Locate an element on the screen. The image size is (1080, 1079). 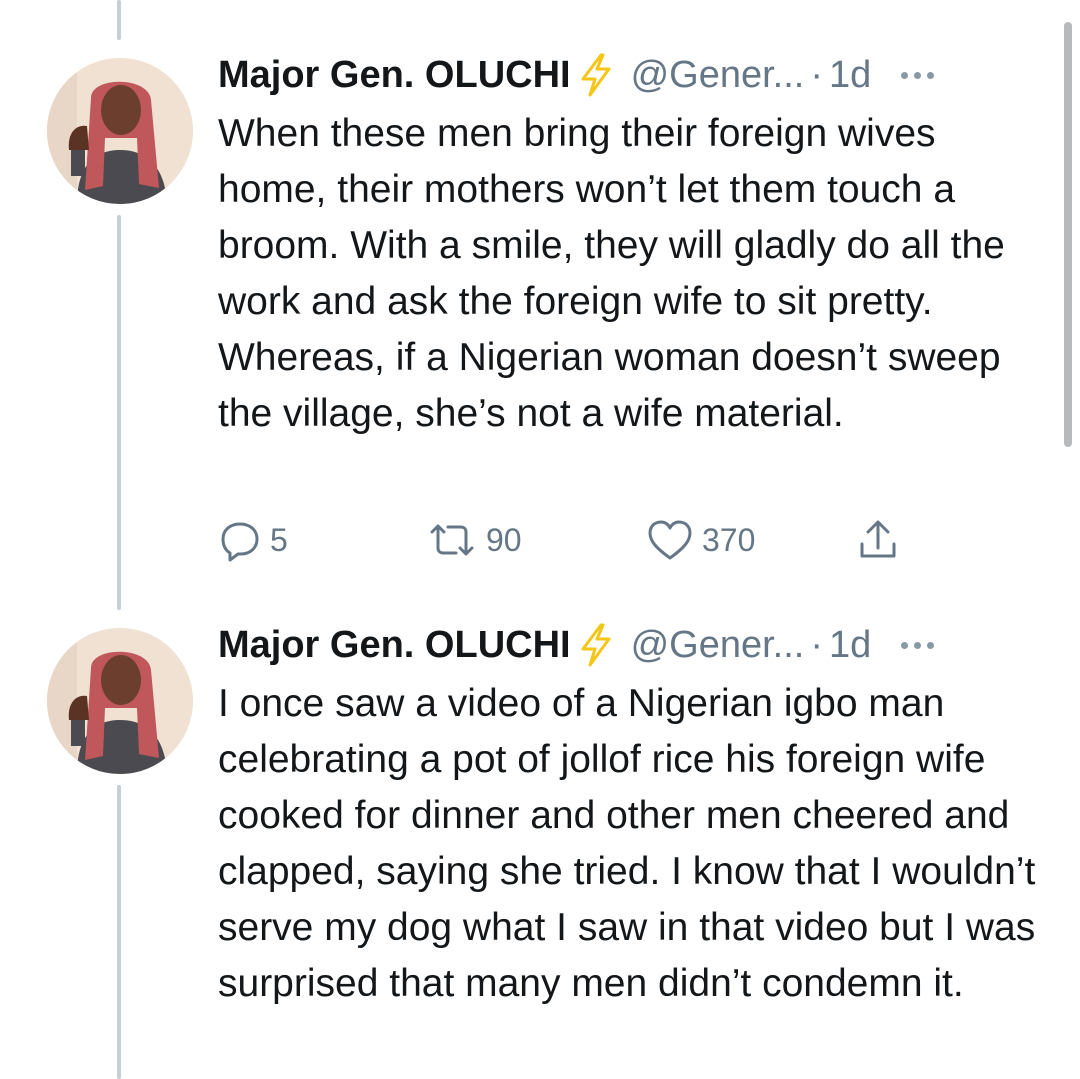
retweet-button: 90 is located at coordinates (474, 540).